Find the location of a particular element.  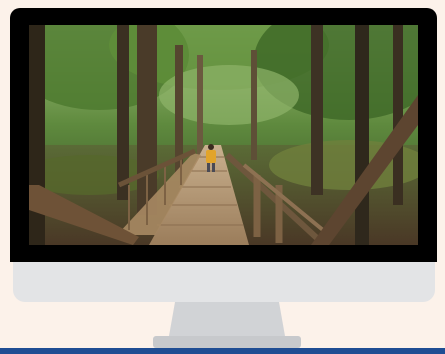

accent-bar is located at coordinates (222, 351).